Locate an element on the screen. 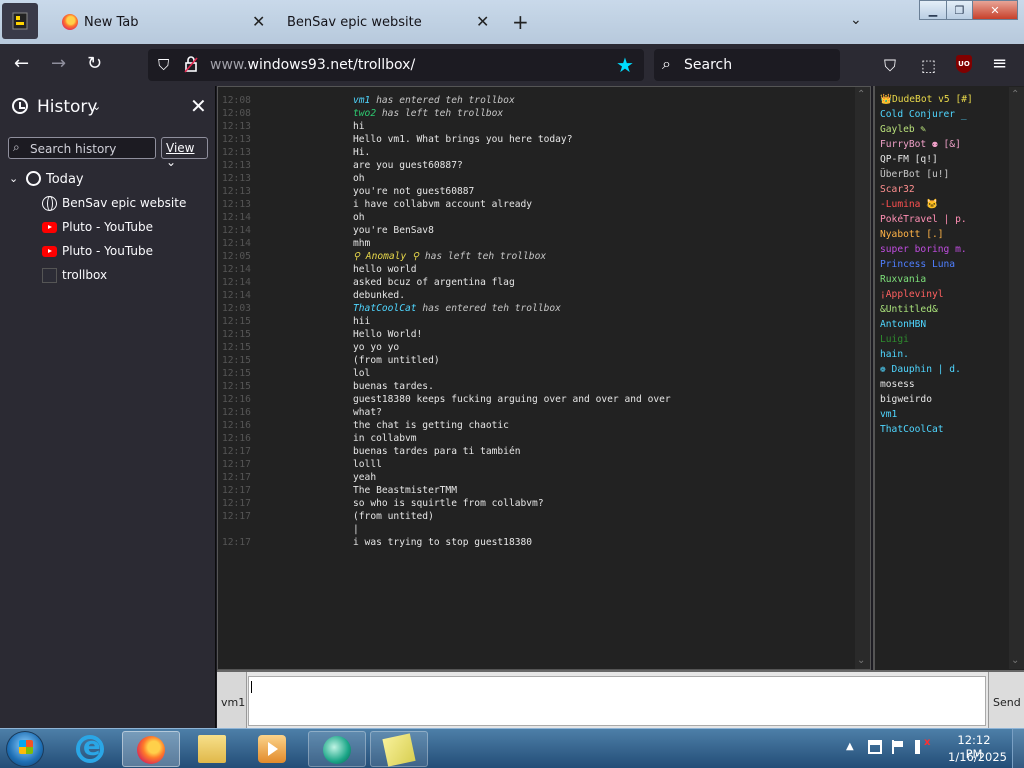 The image size is (1024, 768). user-list-item: AntonHBN is located at coordinates (903, 326).